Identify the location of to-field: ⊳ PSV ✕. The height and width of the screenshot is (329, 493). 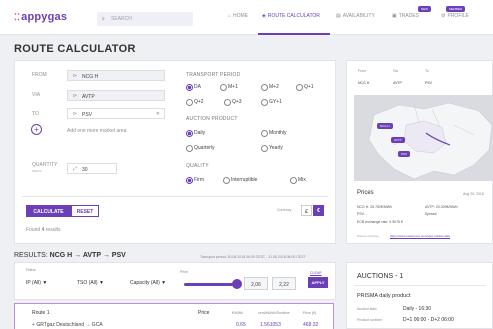
(116, 113).